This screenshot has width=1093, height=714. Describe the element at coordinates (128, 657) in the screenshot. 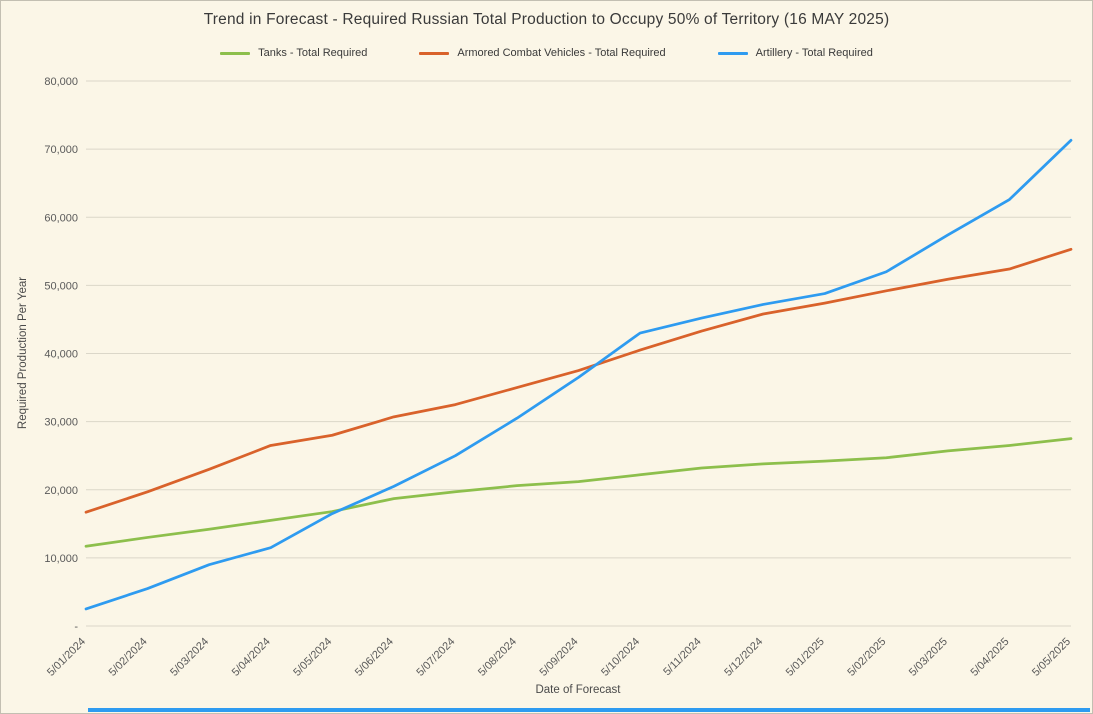

I see `x-tick-label: 5/02/2024` at that location.